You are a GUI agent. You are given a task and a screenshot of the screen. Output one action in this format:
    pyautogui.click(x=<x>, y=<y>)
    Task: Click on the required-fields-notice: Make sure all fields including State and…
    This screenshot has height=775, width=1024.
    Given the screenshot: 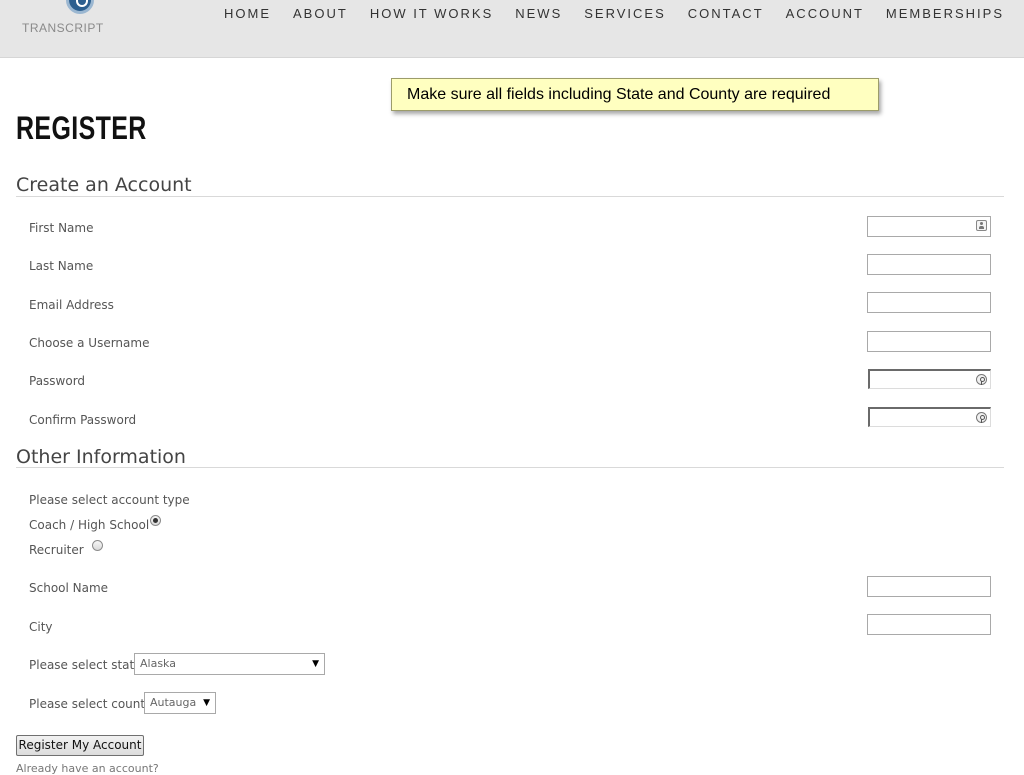 What is the action you would take?
    pyautogui.click(x=635, y=94)
    